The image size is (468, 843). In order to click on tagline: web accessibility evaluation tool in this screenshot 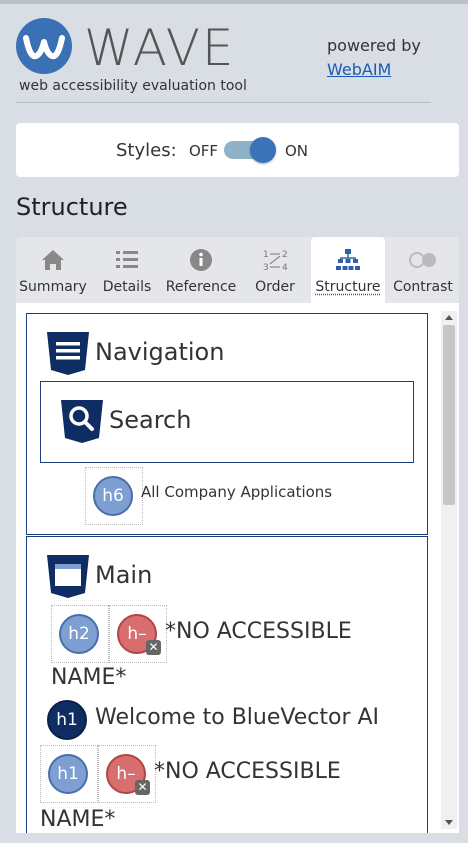, I will do `click(133, 86)`.